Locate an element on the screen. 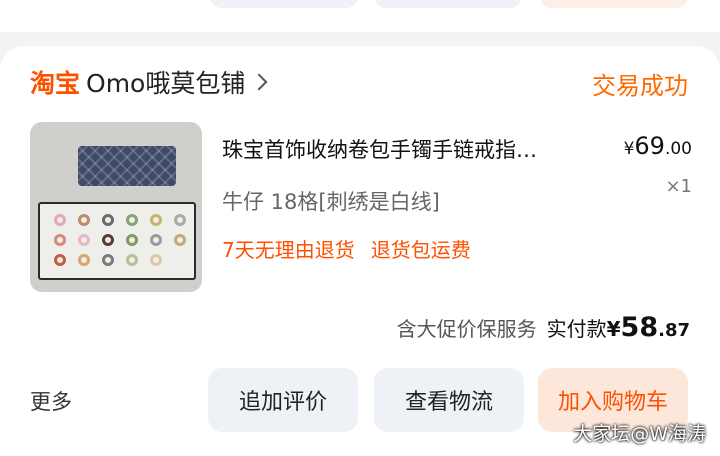 Image resolution: width=720 pixels, height=456 pixels. price-integer: 69 is located at coordinates (649, 146).